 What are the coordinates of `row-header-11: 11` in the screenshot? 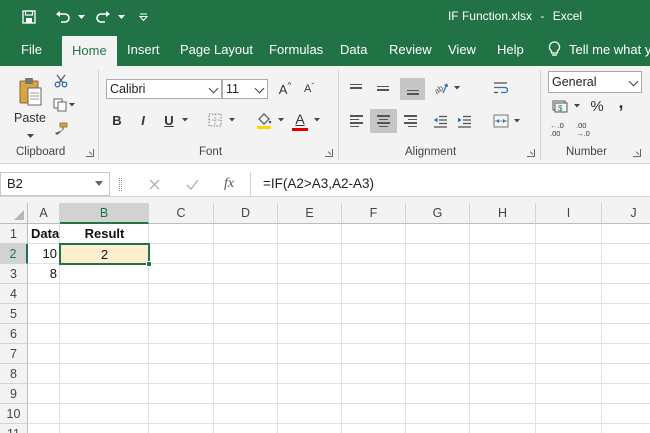 It's located at (14, 428).